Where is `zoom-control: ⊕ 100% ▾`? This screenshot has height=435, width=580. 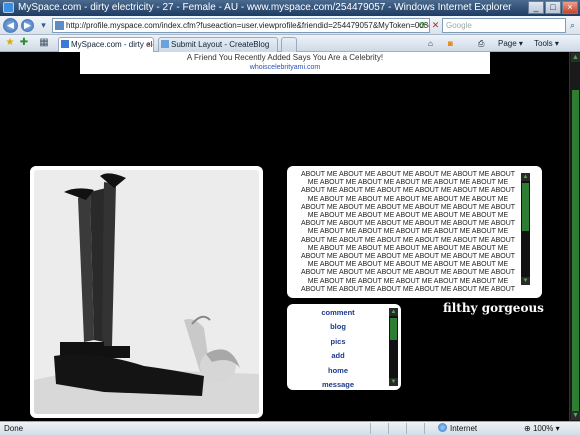
zoom-control: ⊕ 100% ▾ is located at coordinates (542, 428).